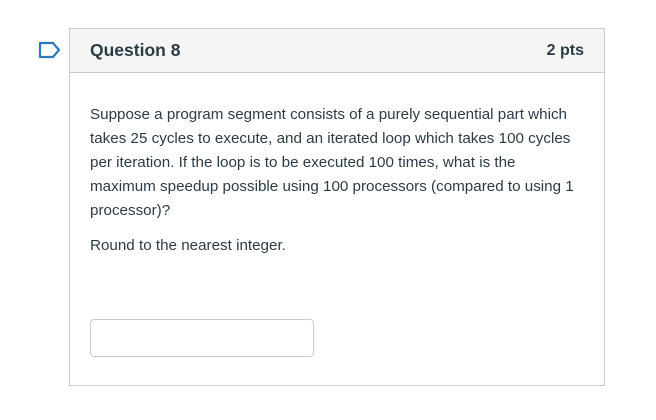  I want to click on answer-input, so click(202, 338).